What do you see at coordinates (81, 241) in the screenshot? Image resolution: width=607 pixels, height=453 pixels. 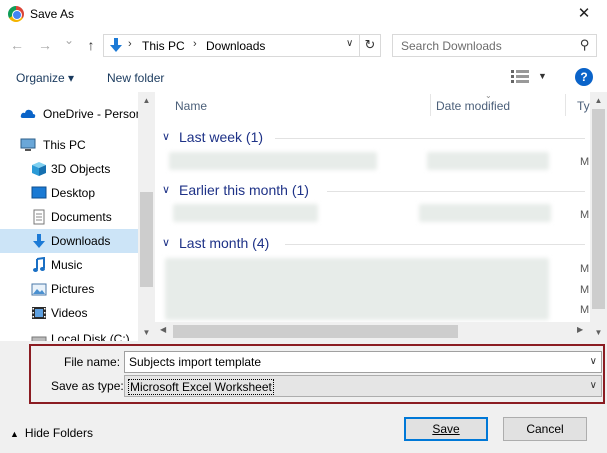 I see `sidebar-item-label: Downloads` at bounding box center [81, 241].